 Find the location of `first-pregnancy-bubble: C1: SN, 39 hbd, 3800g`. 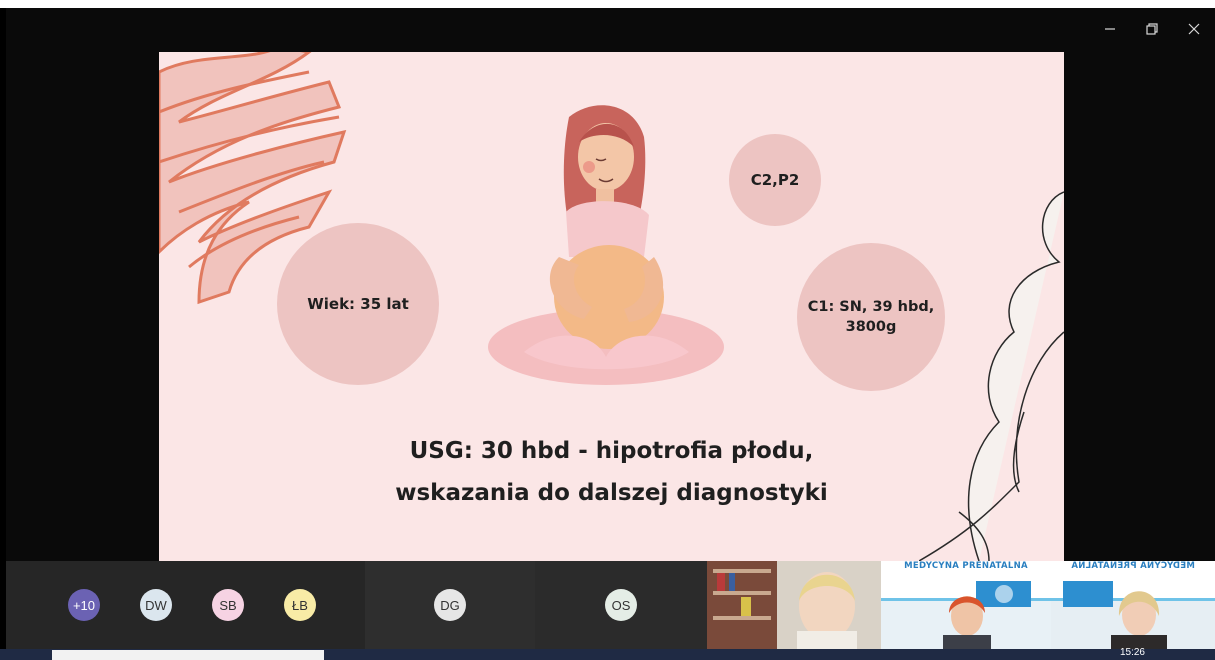

first-pregnancy-bubble: C1: SN, 39 hbd, 3800g is located at coordinates (871, 317).